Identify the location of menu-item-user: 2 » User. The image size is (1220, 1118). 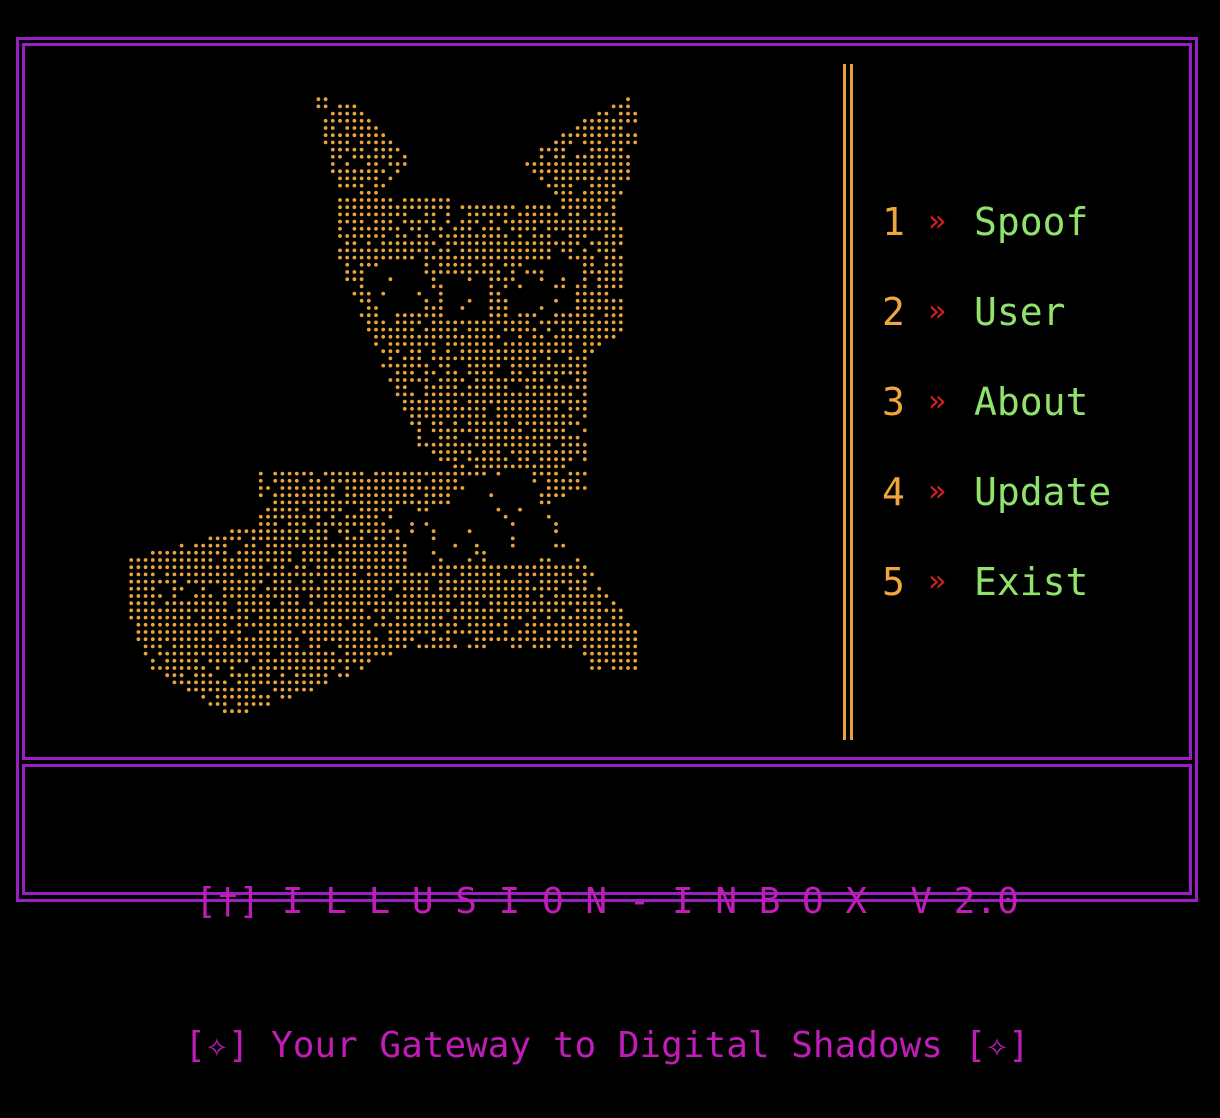
(996, 331).